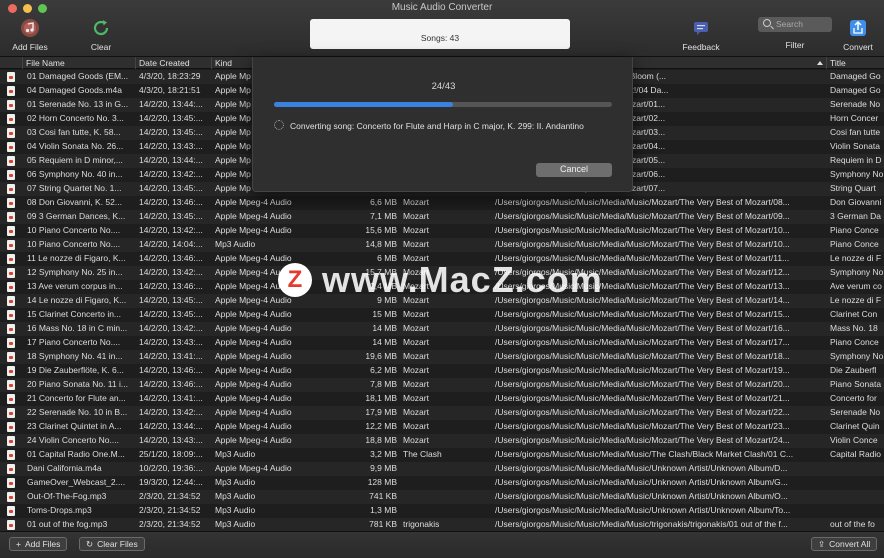 The width and height of the screenshot is (884, 558). What do you see at coordinates (383, 384) in the screenshot?
I see `cell-size: 7,8 MB` at bounding box center [383, 384].